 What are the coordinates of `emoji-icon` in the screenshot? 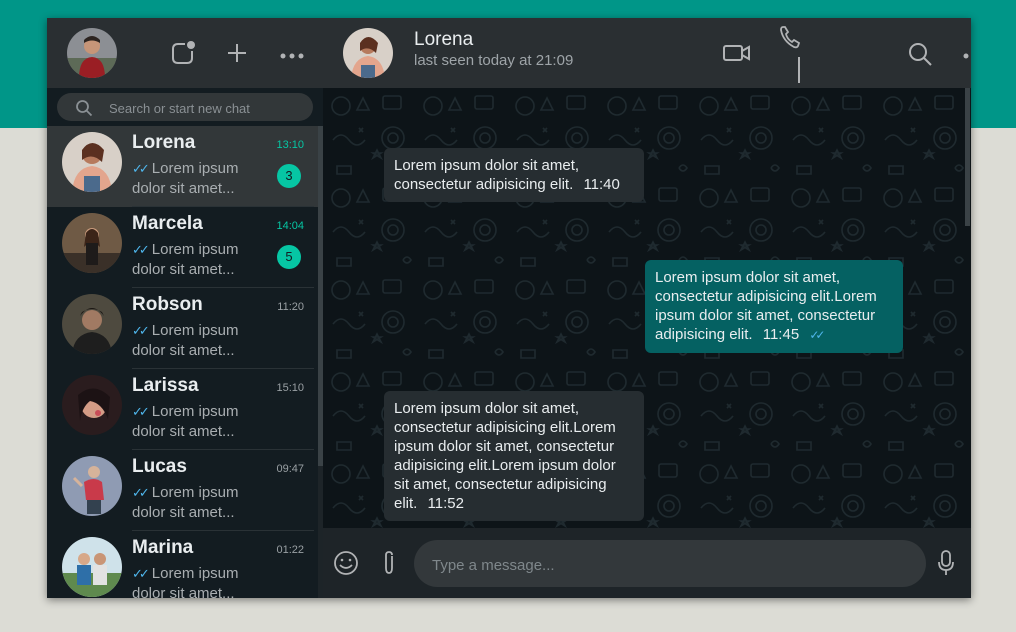 It's located at (346, 565).